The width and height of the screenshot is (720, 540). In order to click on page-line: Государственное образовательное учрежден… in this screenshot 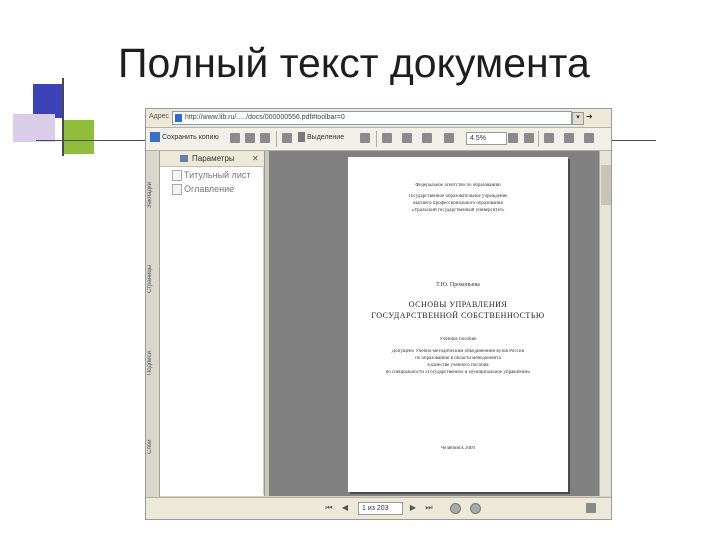, I will do `click(458, 196)`.